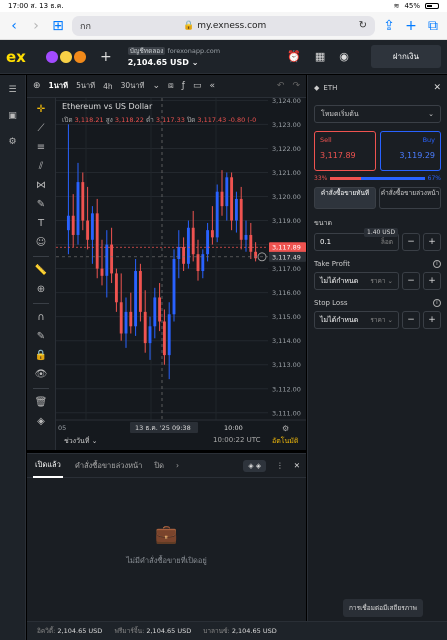 The height and width of the screenshot is (640, 447). Describe the element at coordinates (432, 242) in the screenshot. I see `volume-increase-button: +` at that location.